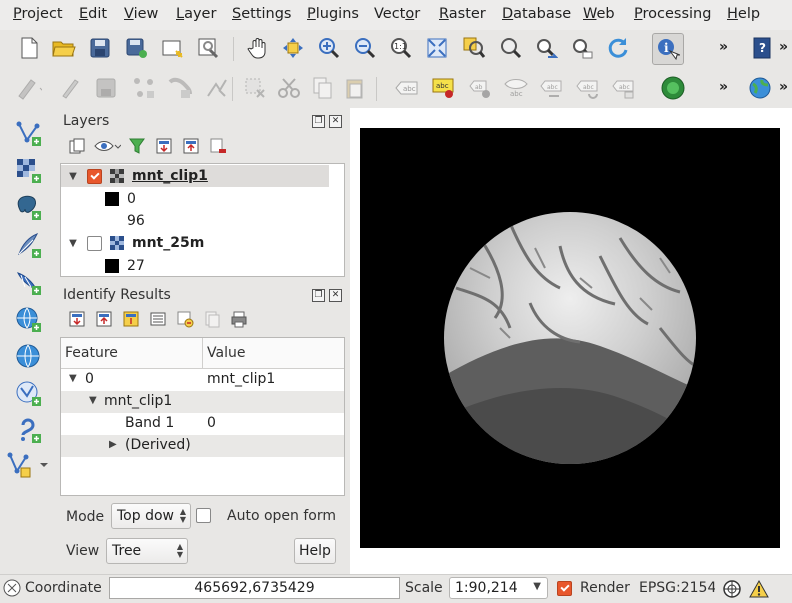 Image resolution: width=792 pixels, height=603 pixels. Describe the element at coordinates (444, 88) in the screenshot. I see `layer-labeling-icon: abc` at that location.